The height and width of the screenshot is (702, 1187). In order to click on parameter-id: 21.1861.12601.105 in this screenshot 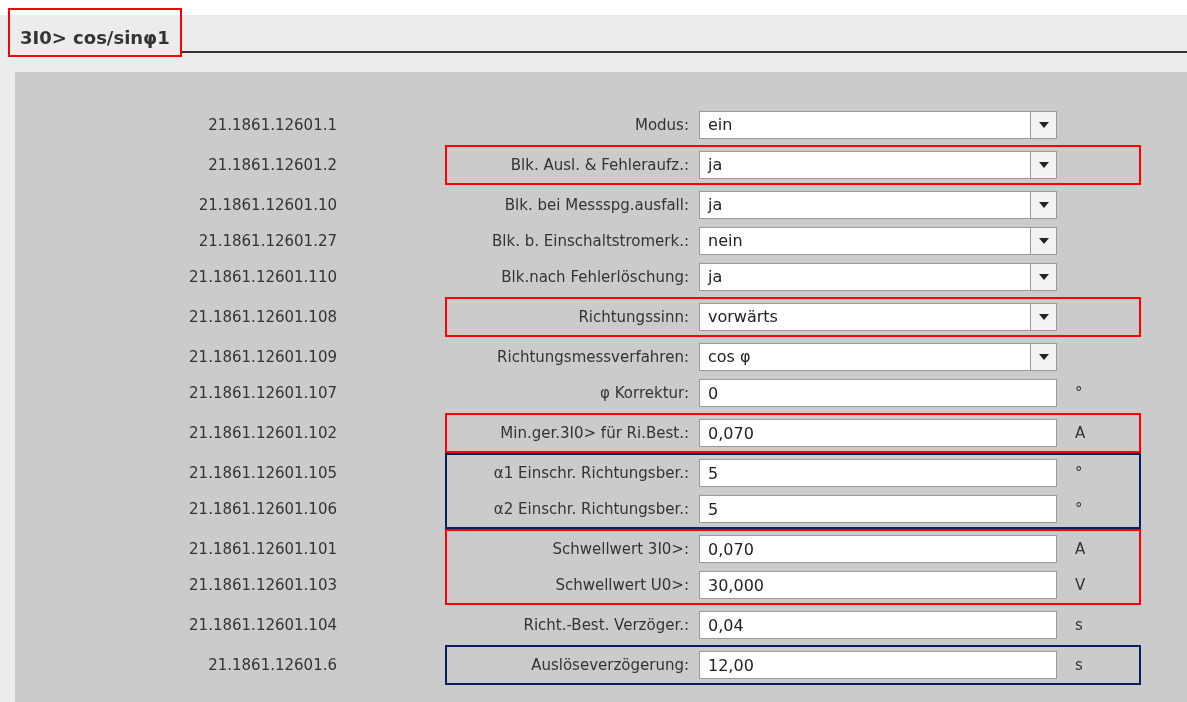, I will do `click(263, 473)`.